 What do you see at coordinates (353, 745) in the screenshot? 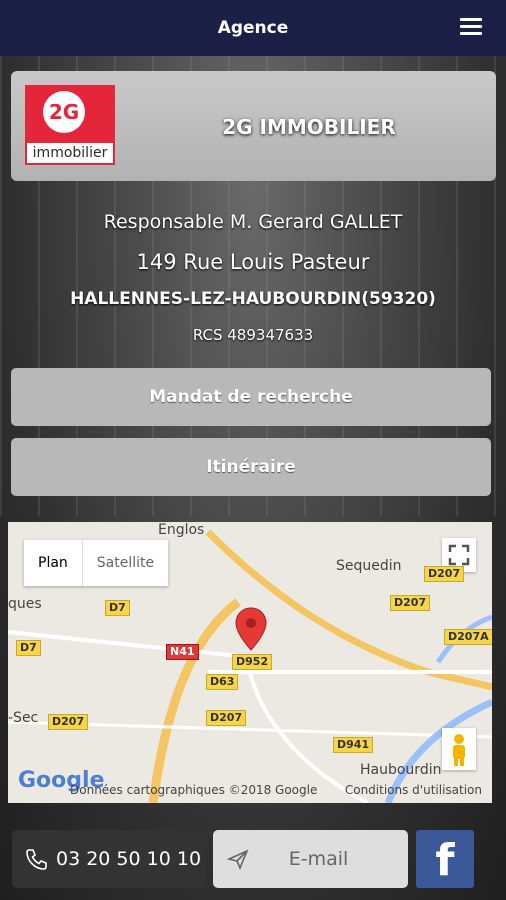
I see `road-label: D941` at bounding box center [353, 745].